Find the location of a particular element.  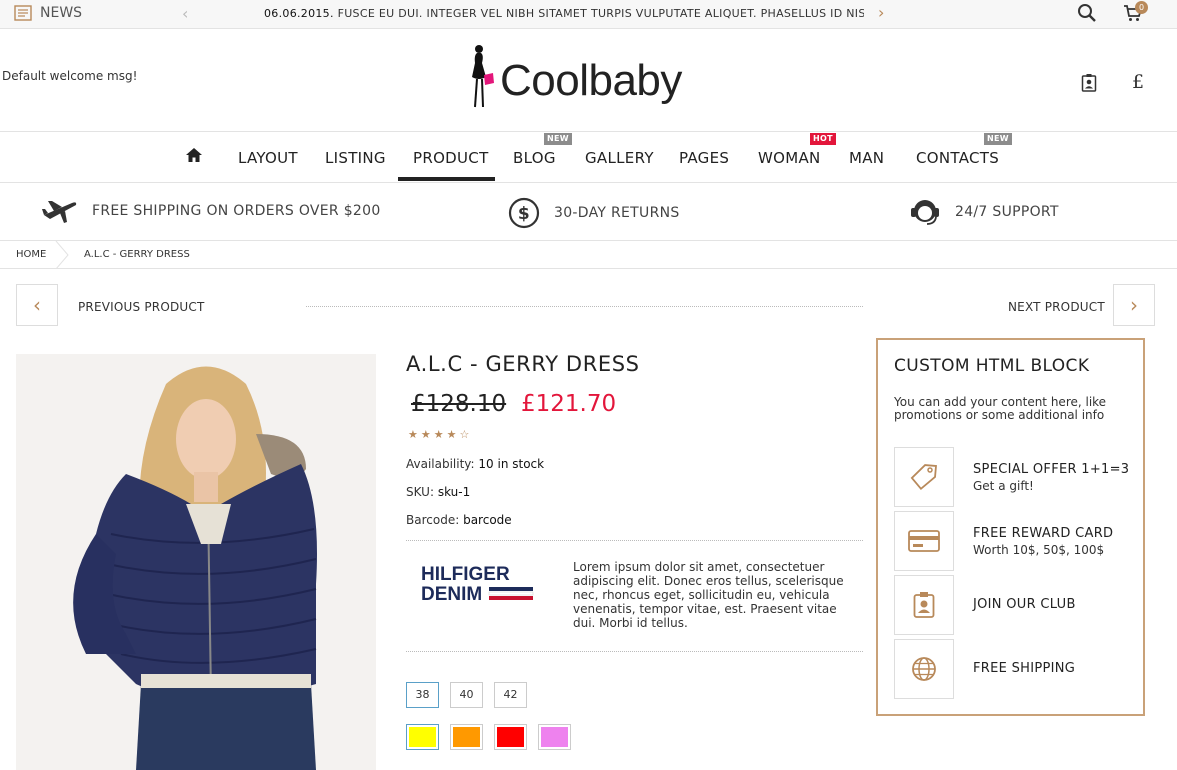

feature-returns: $ 30-DAY RETURNS is located at coordinates (594, 213).